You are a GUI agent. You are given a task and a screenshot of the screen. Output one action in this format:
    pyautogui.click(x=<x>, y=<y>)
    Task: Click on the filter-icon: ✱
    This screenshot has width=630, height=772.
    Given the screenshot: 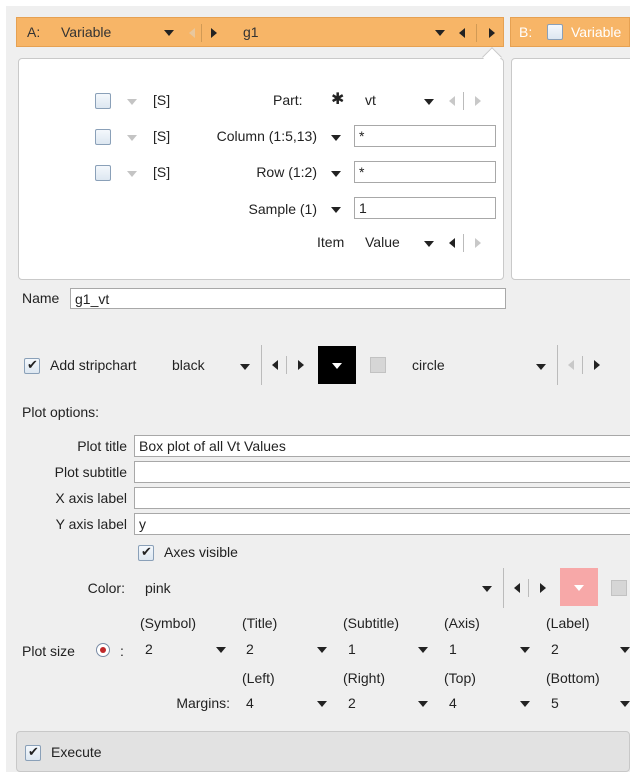 What is the action you would take?
    pyautogui.click(x=337, y=99)
    